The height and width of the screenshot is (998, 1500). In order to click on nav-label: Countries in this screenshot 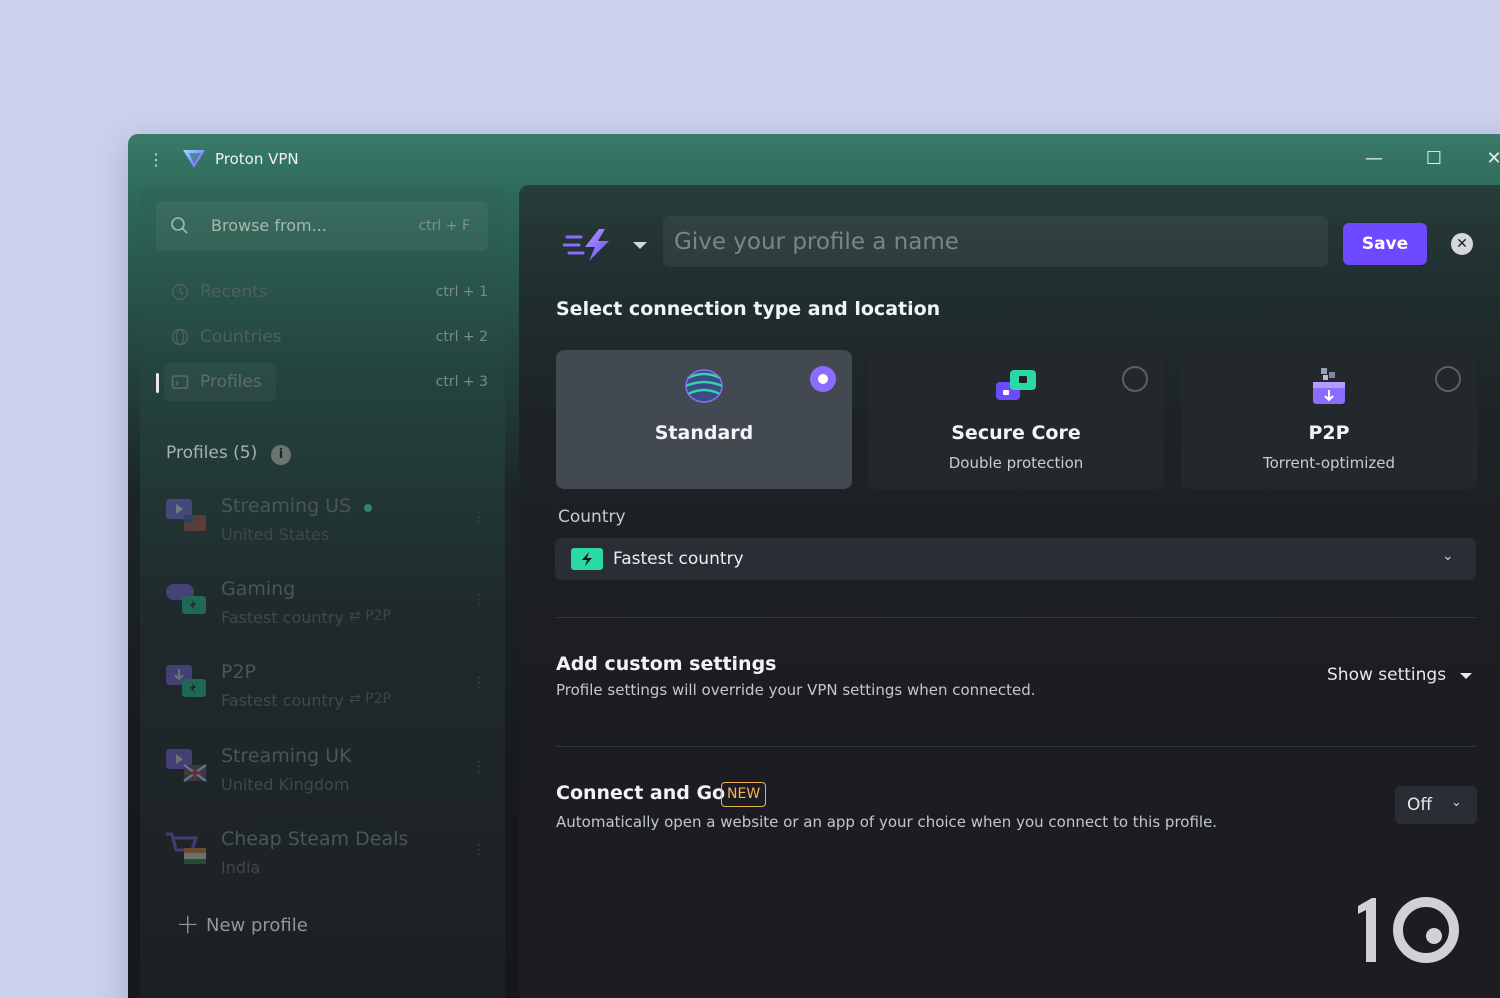, I will do `click(241, 337)`.